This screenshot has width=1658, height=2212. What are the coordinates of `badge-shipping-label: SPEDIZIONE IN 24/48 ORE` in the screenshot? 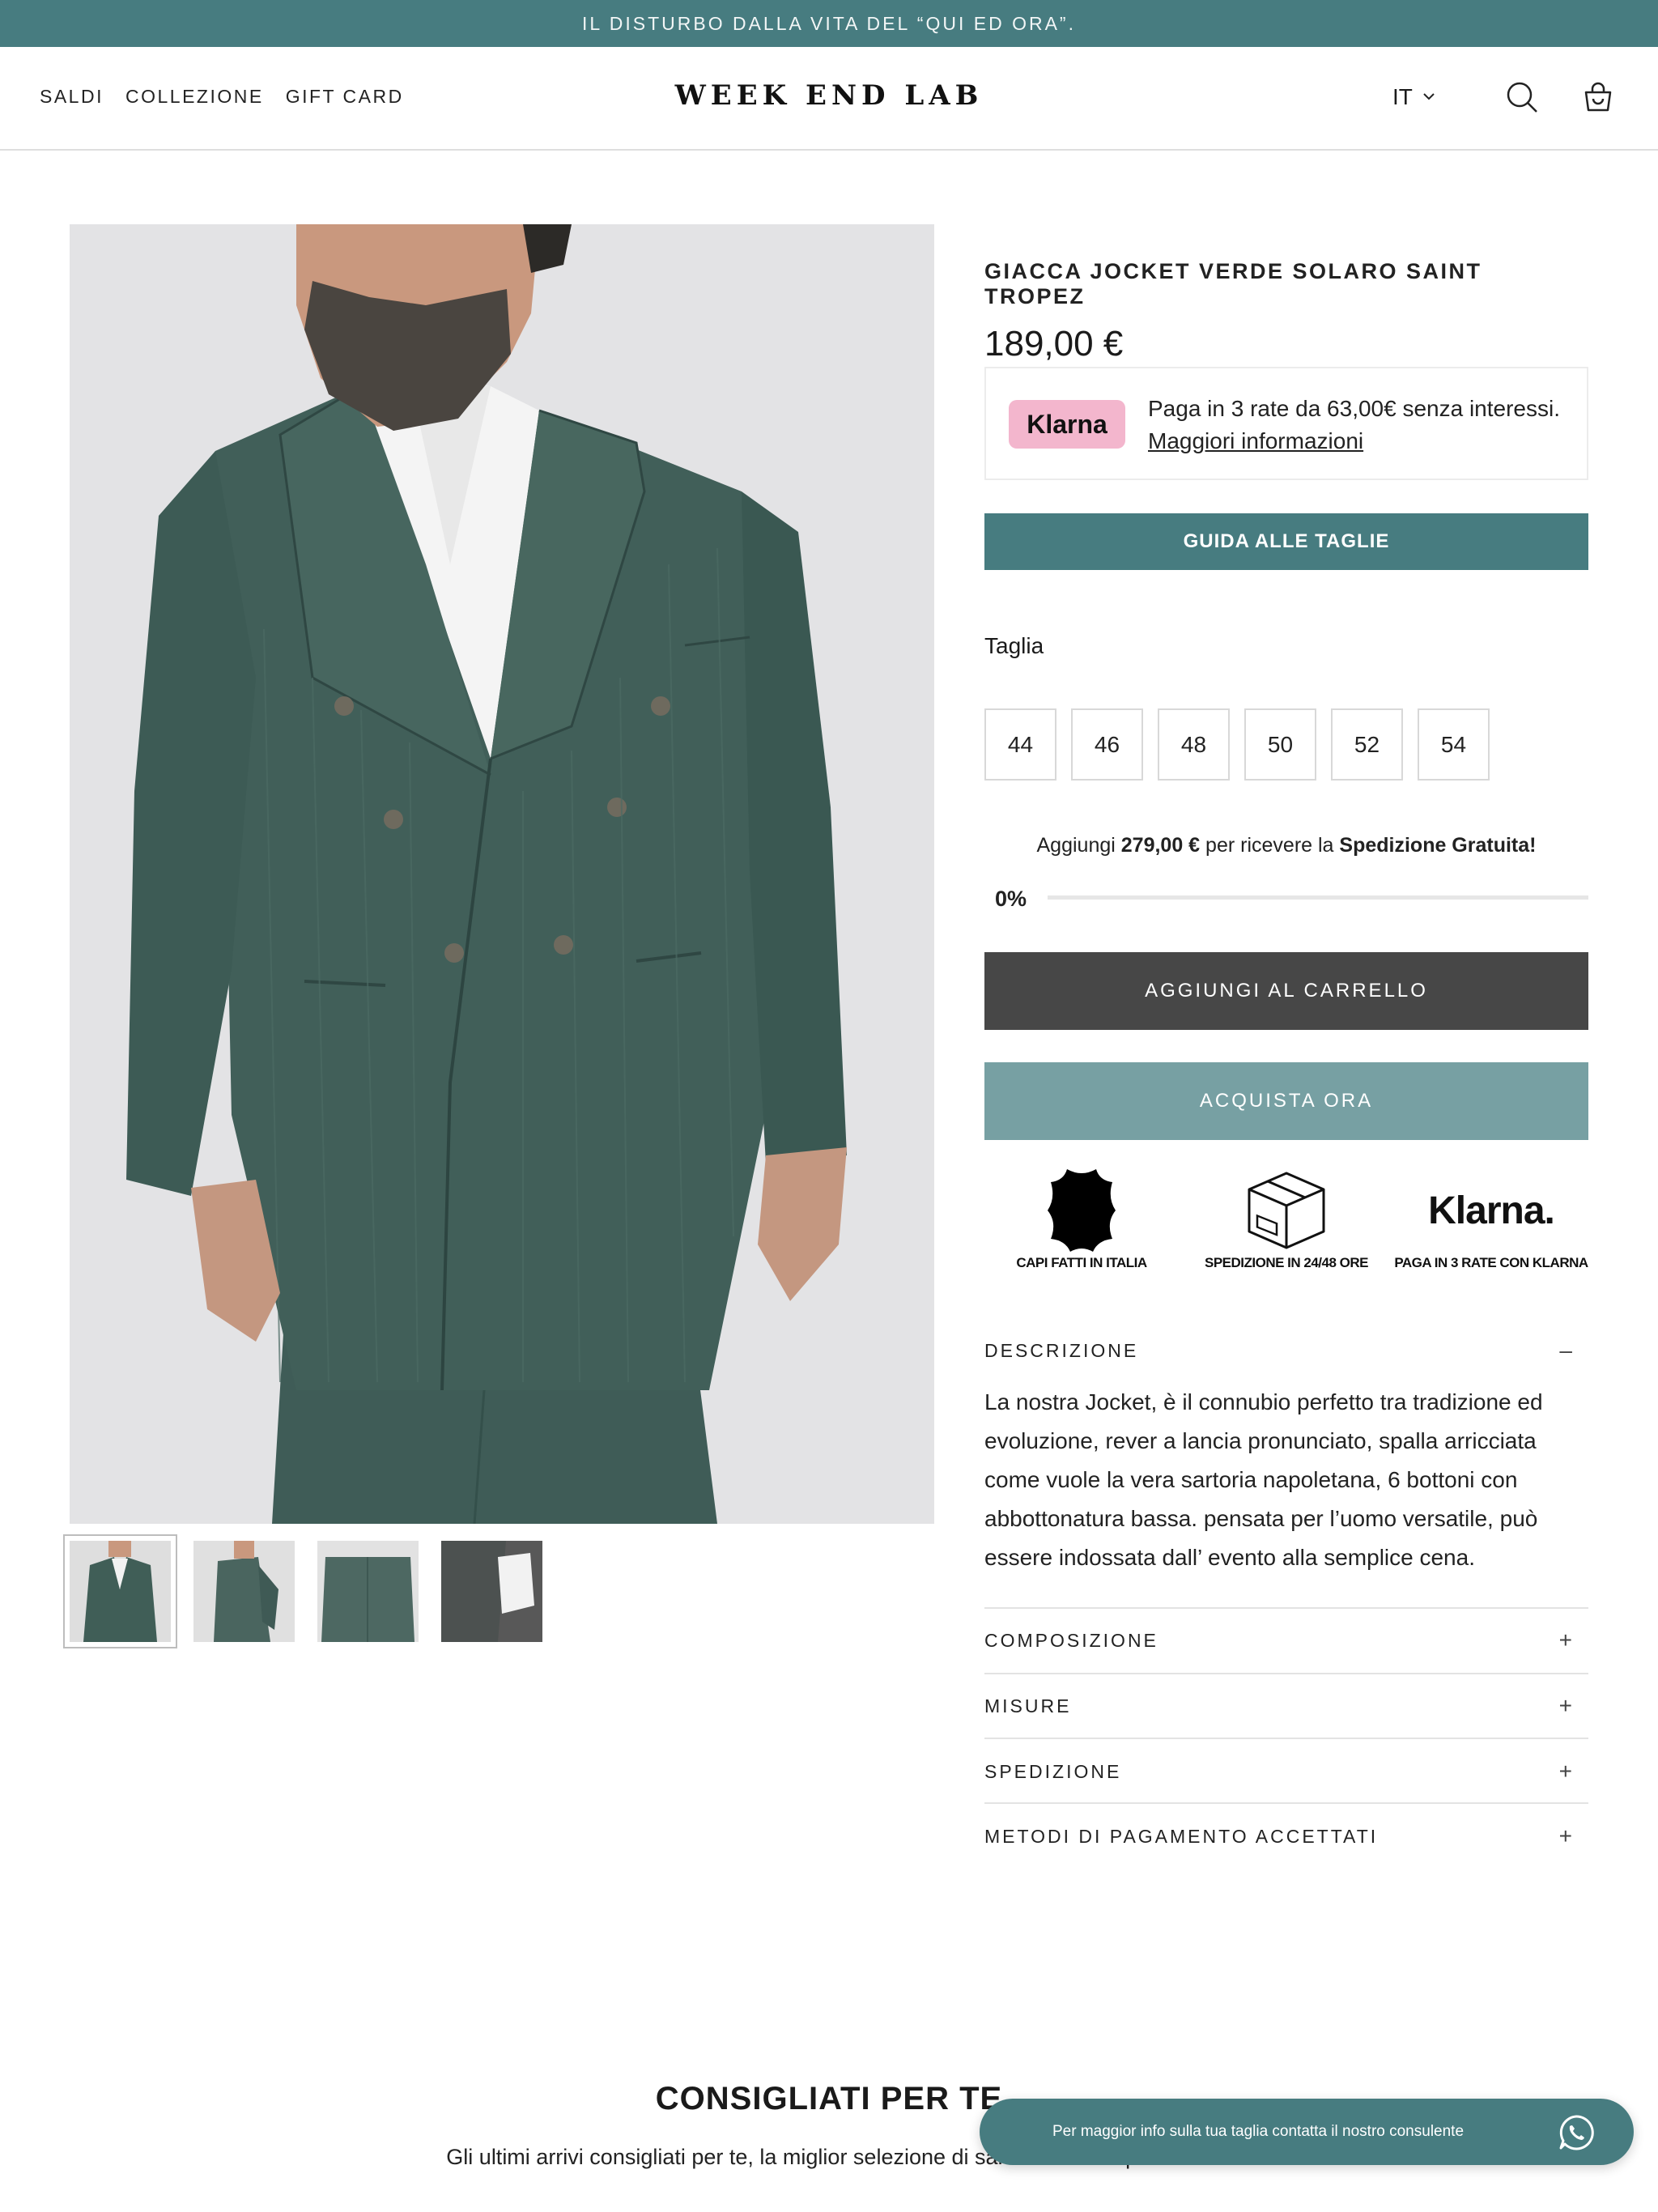 It's located at (1286, 1263).